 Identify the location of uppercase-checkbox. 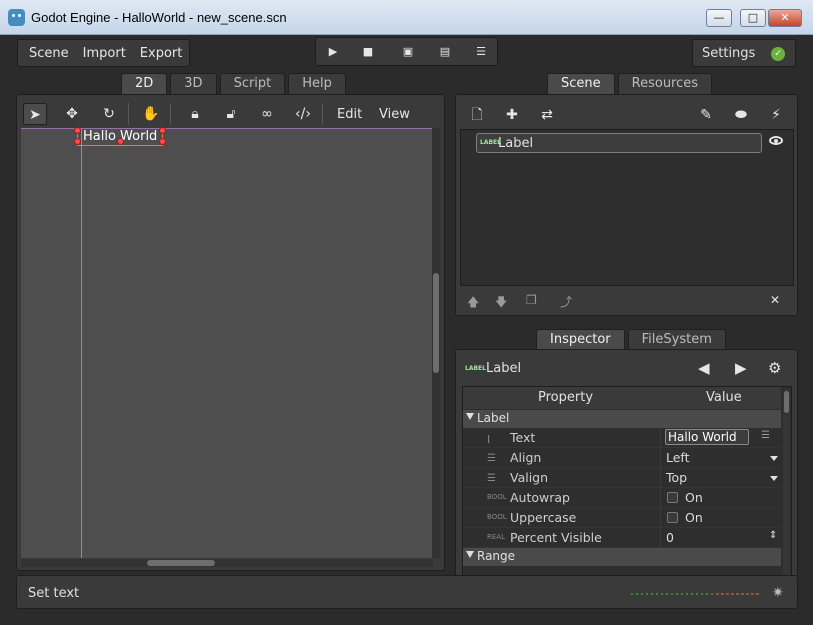
(672, 517).